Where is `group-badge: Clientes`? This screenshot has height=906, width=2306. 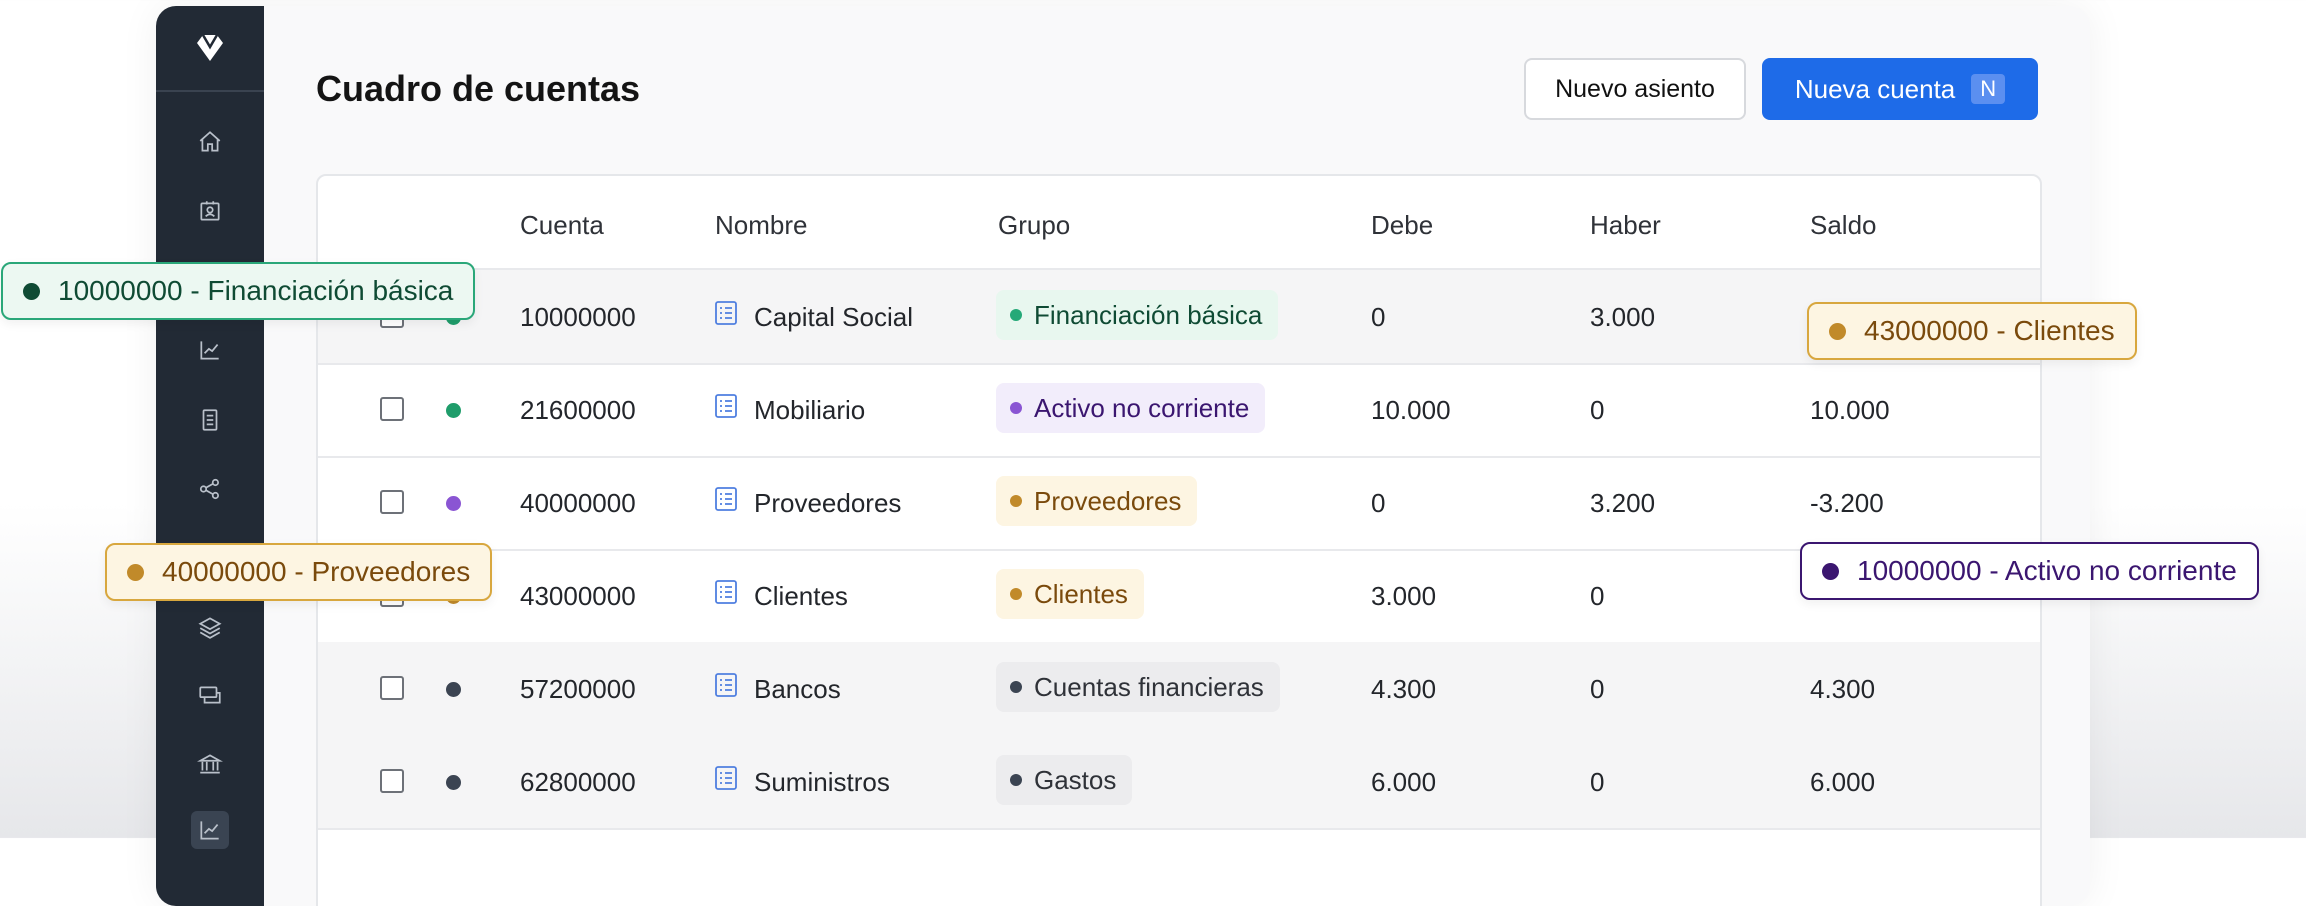
group-badge: Clientes is located at coordinates (1070, 594).